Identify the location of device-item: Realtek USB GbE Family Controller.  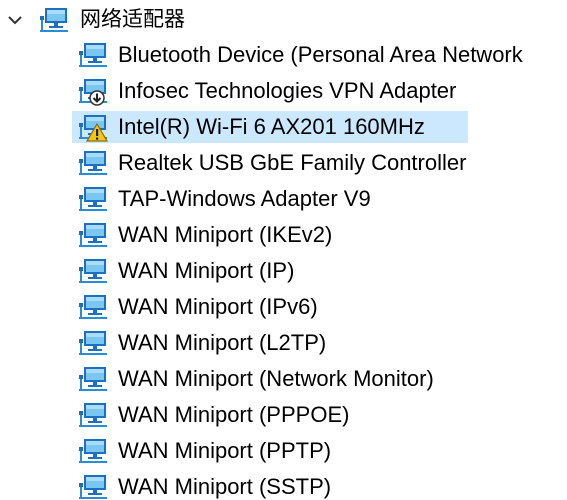
(319, 163).